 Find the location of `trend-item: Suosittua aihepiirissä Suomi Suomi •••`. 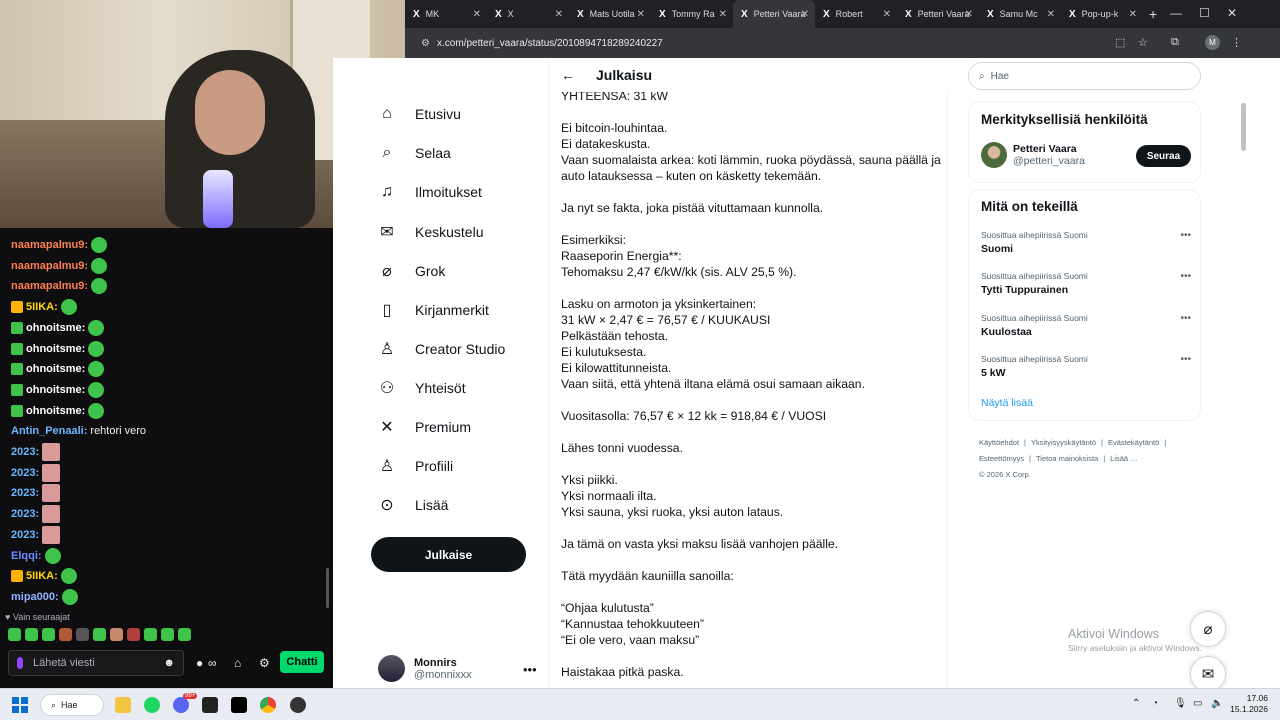

trend-item: Suosittua aihepiirissä Suomi Suomi ••• is located at coordinates (1086, 242).